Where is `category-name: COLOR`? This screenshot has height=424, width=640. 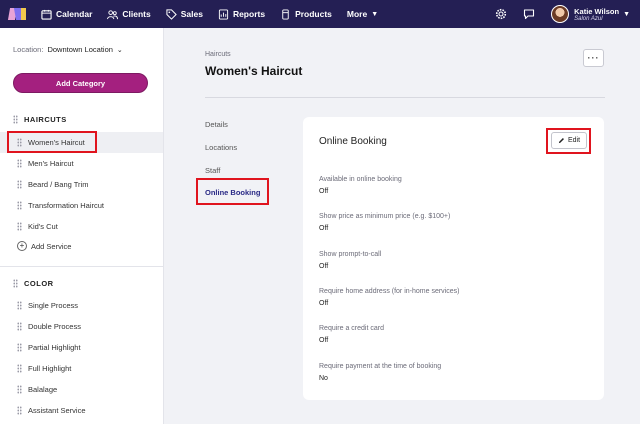 category-name: COLOR is located at coordinates (39, 283).